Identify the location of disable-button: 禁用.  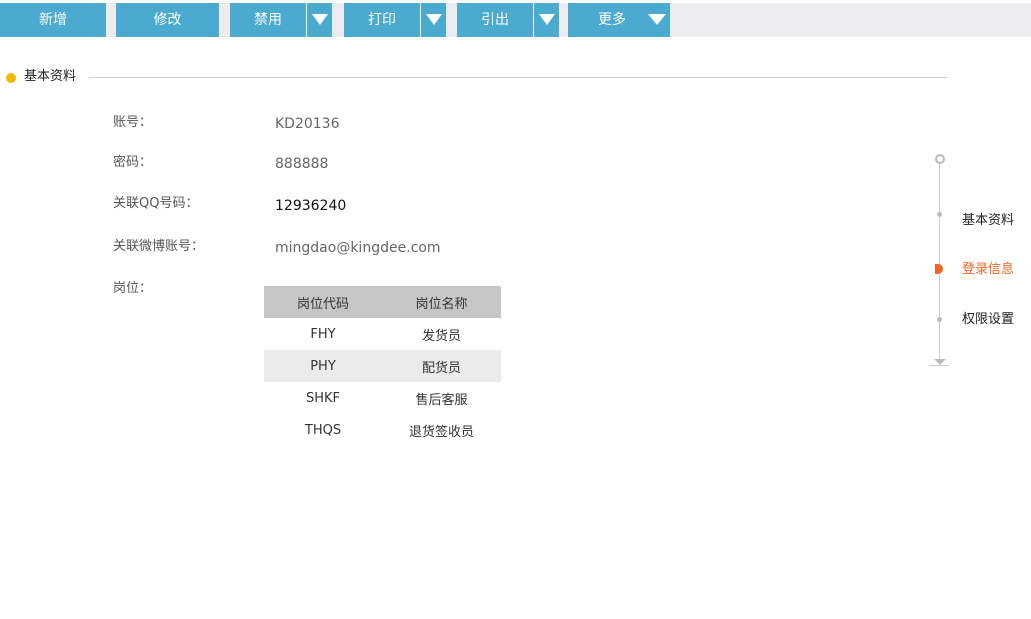
(268, 20).